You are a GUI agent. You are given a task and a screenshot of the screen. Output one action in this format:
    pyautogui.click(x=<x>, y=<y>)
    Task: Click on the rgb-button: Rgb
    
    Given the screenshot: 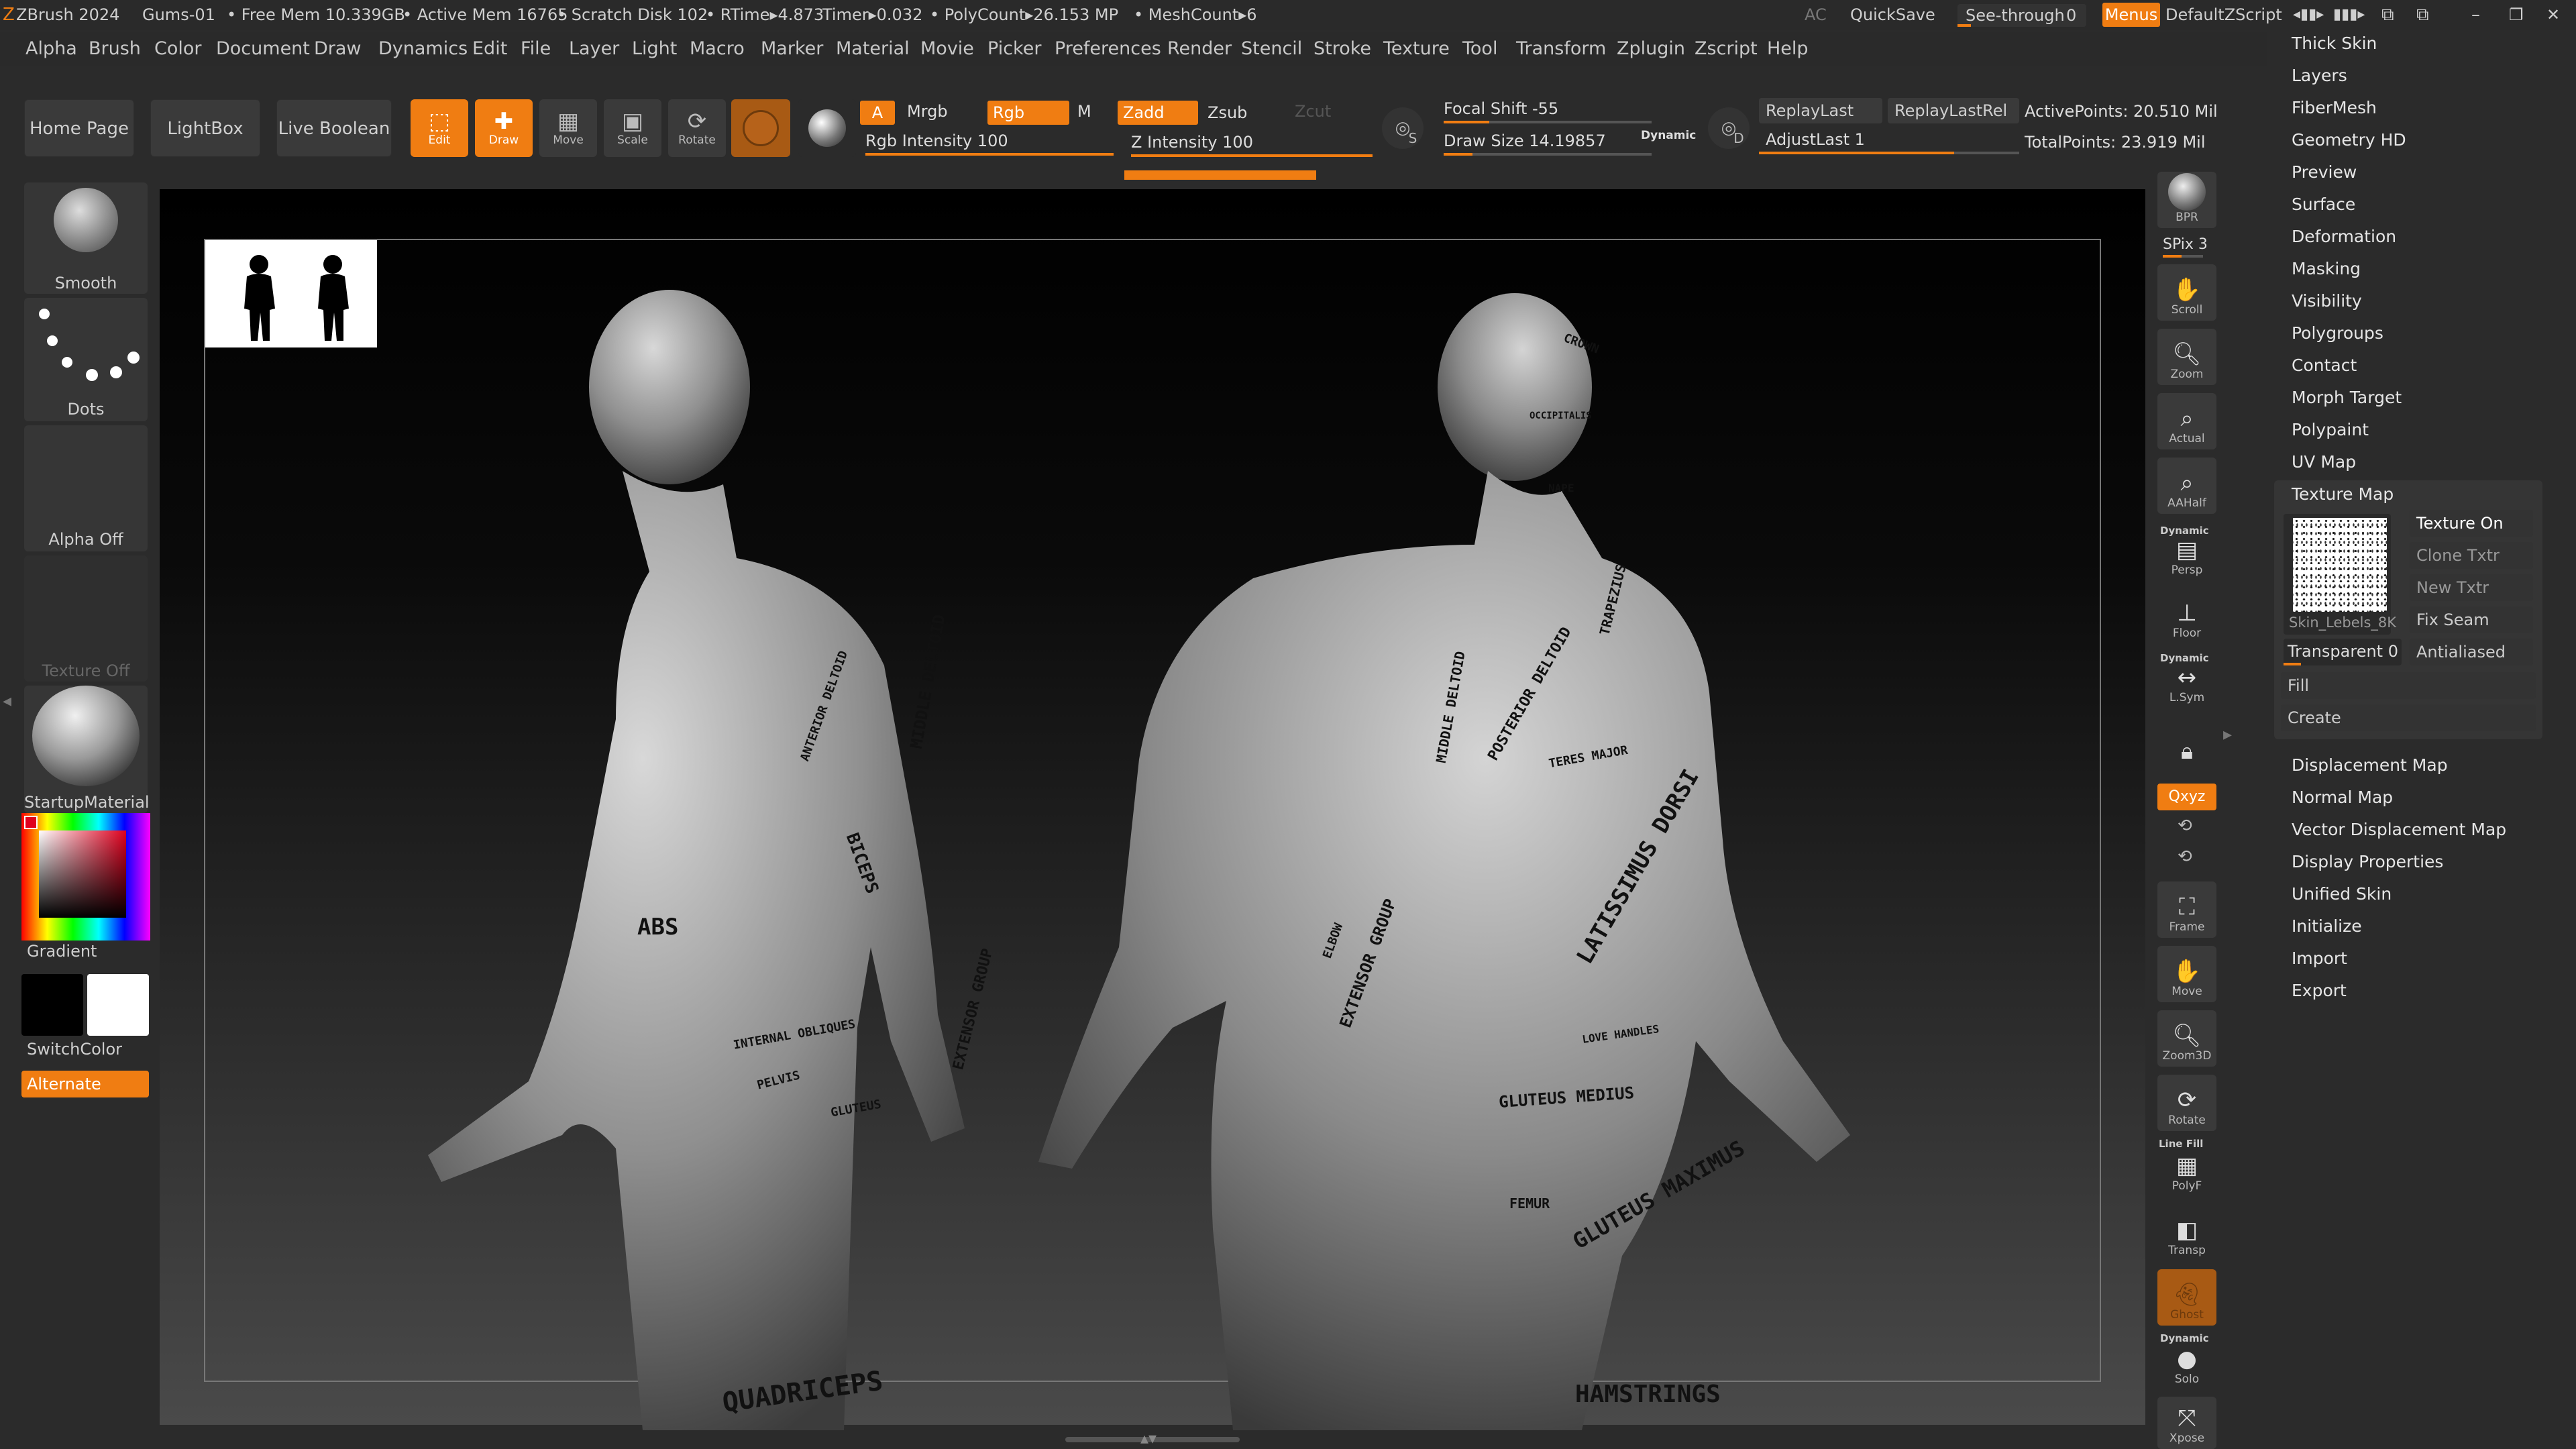 What is the action you would take?
    pyautogui.click(x=1028, y=113)
    